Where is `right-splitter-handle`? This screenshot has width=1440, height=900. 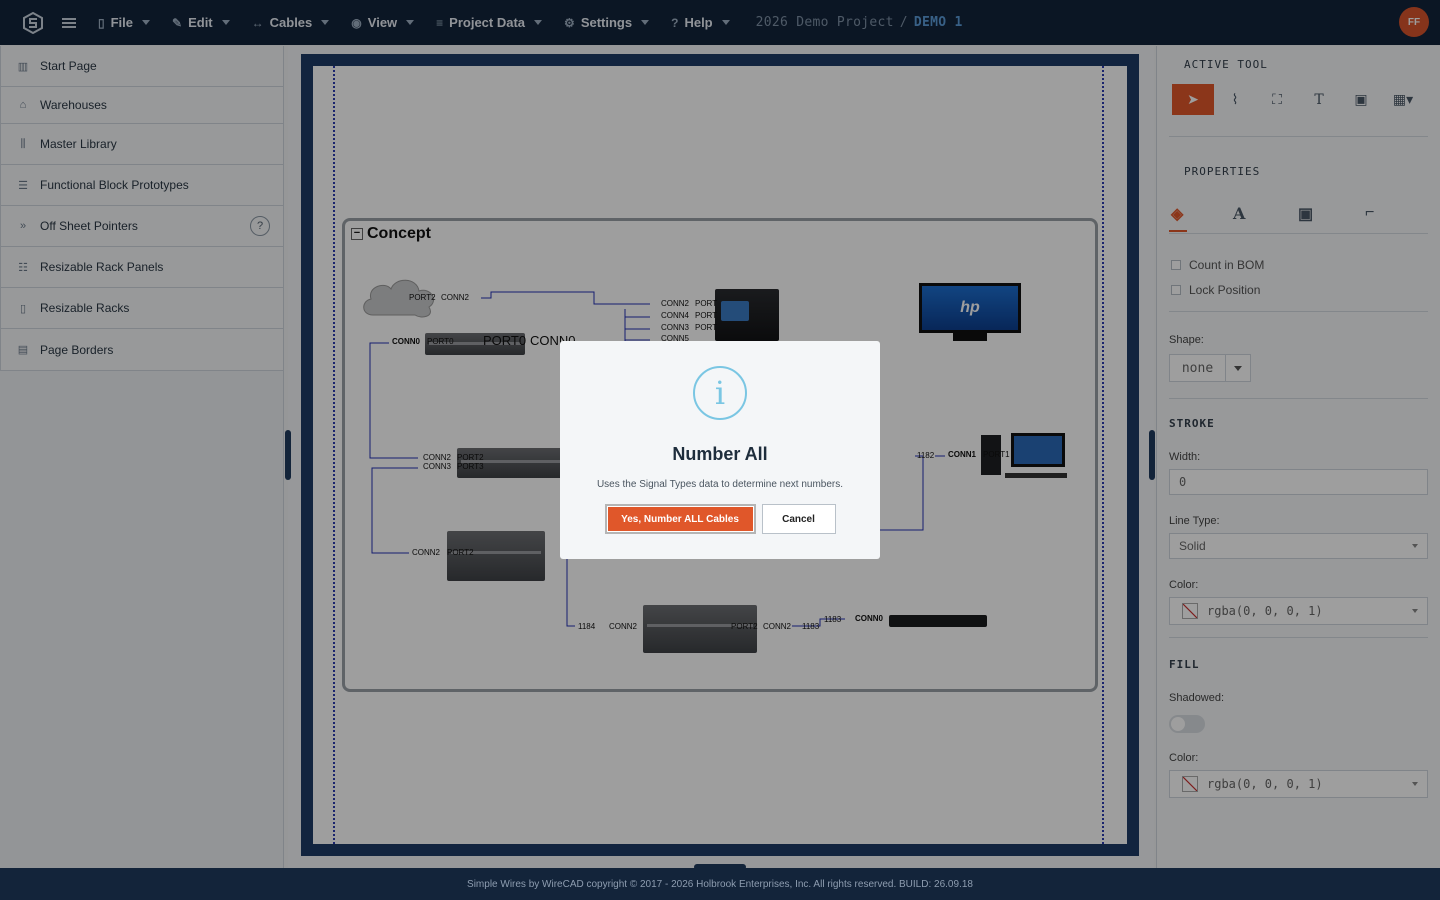
right-splitter-handle is located at coordinates (1152, 455).